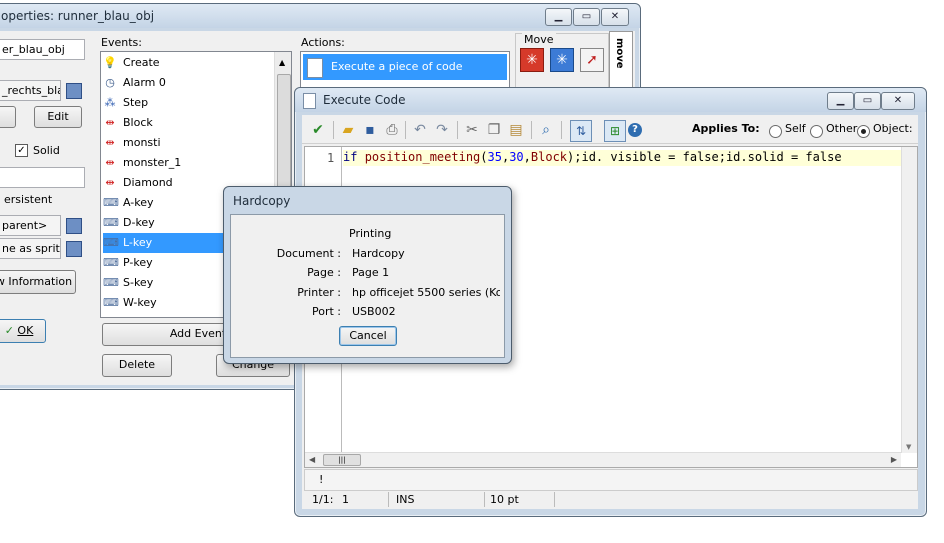 The height and width of the screenshot is (543, 944). Describe the element at coordinates (348, 130) in the screenshot. I see `open-folder-icon: ▰` at that location.